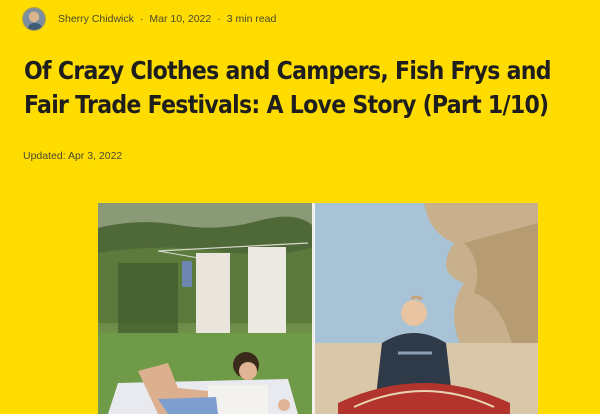 This screenshot has width=600, height=414. Describe the element at coordinates (313, 308) in the screenshot. I see `photo-divider` at that location.